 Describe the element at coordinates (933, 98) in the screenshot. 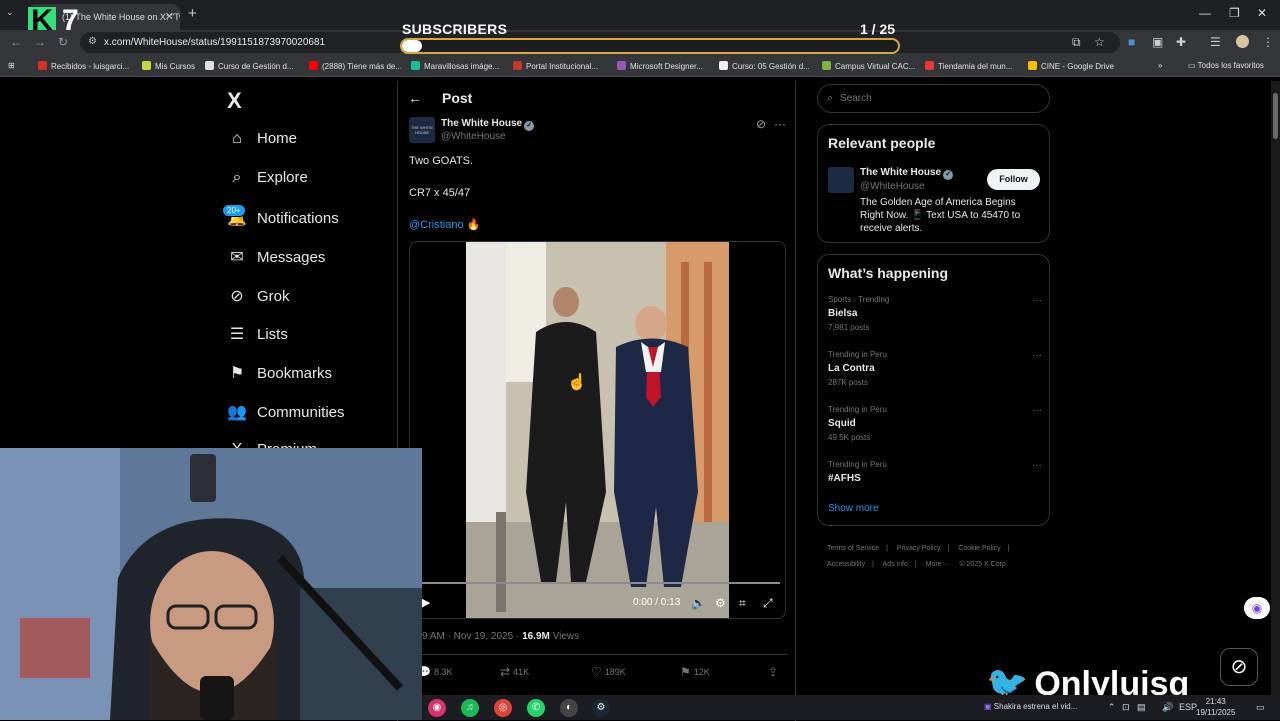

I see `search-box: ⌕ Search` at that location.